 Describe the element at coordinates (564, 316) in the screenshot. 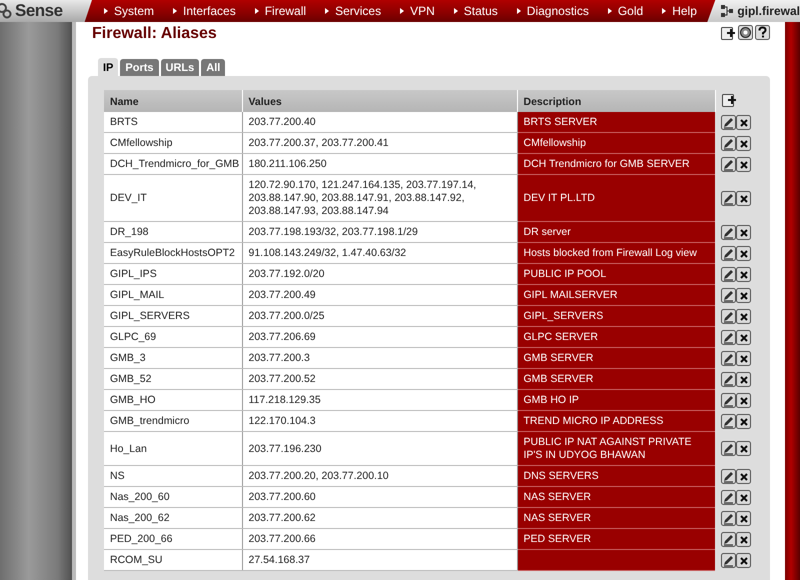

I see `alias-description: GIPL_SERVERS` at that location.